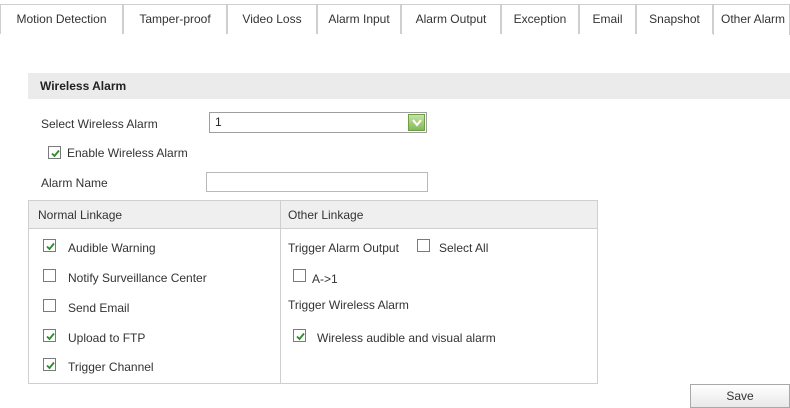 The height and width of the screenshot is (408, 790). Describe the element at coordinates (137, 278) in the screenshot. I see `notify-surveillance-center-label: Notify Surveillance Center` at that location.